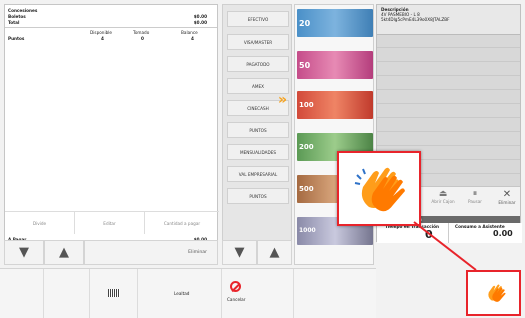 This screenshot has height=318, width=525. What do you see at coordinates (258, 19) in the screenshot?
I see `payment-efectivo-button: EFECTIVO` at bounding box center [258, 19].